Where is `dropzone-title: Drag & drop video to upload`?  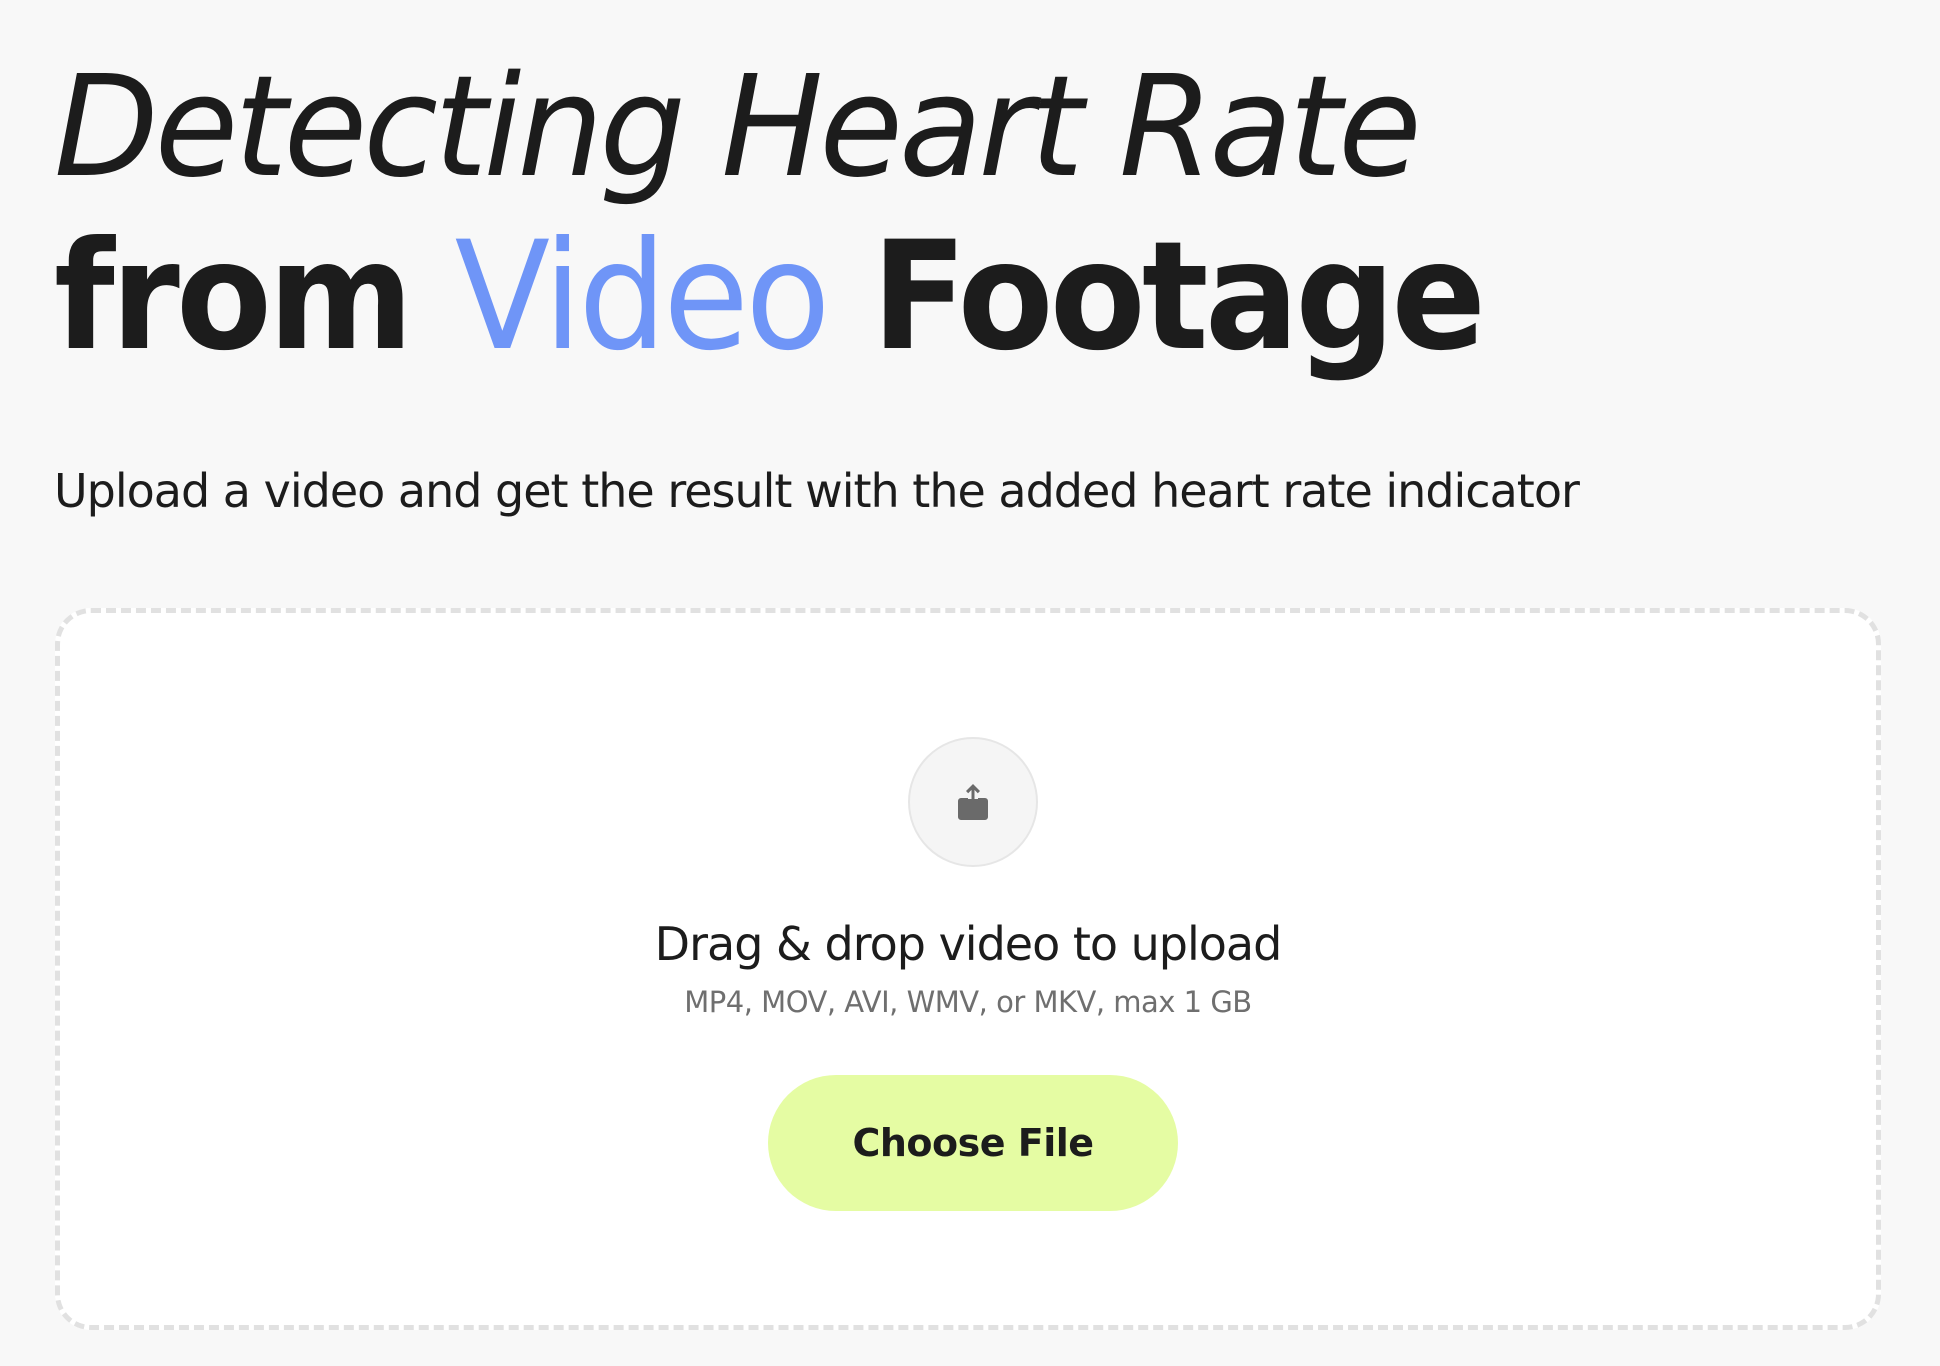
dropzone-title: Drag & drop video to upload is located at coordinates (968, 944).